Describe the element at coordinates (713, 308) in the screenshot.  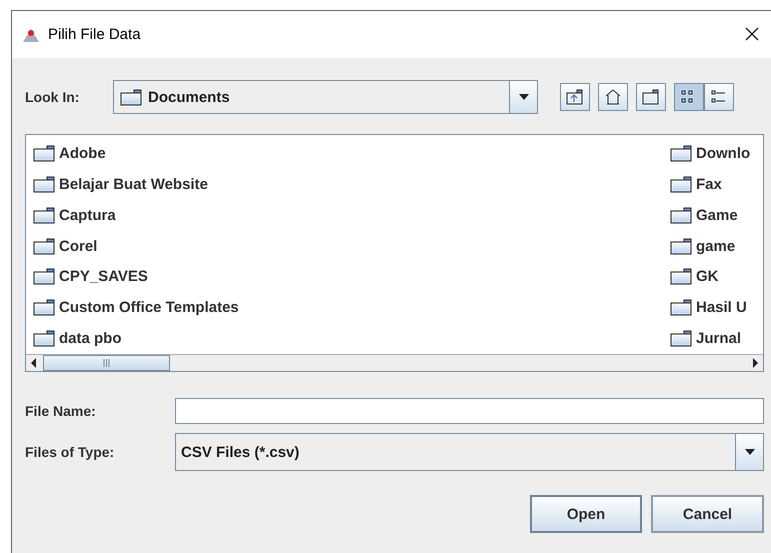
I see `folder-item: Hasil U` at that location.